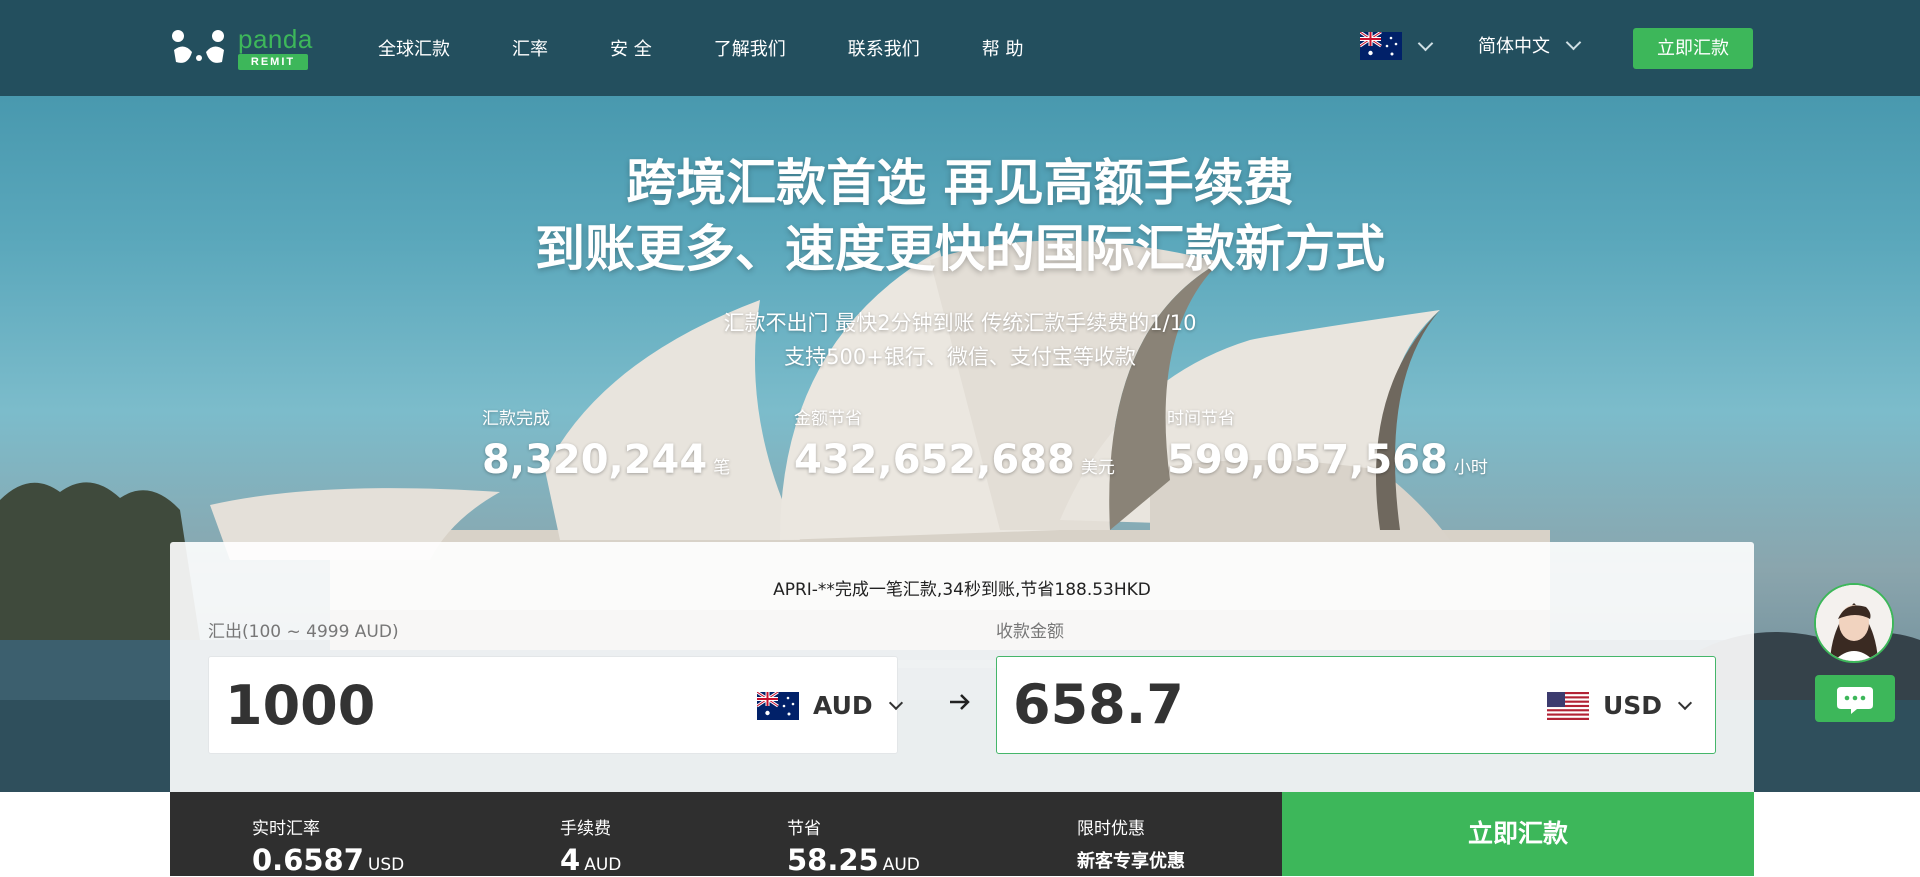 Image resolution: width=1920 pixels, height=877 pixels. Describe the element at coordinates (1098, 704) in the screenshot. I see `receive-amount-value: 658.7` at that location.